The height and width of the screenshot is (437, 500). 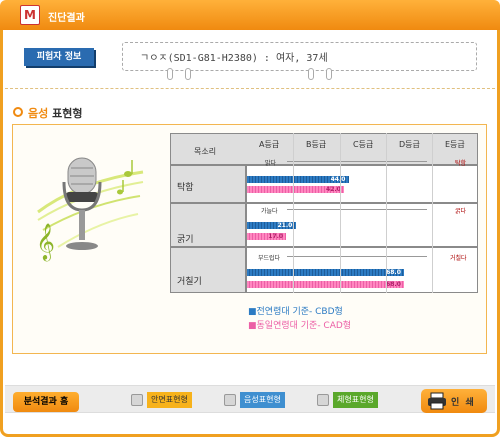 I want to click on cbd-bar, so click(x=326, y=272).